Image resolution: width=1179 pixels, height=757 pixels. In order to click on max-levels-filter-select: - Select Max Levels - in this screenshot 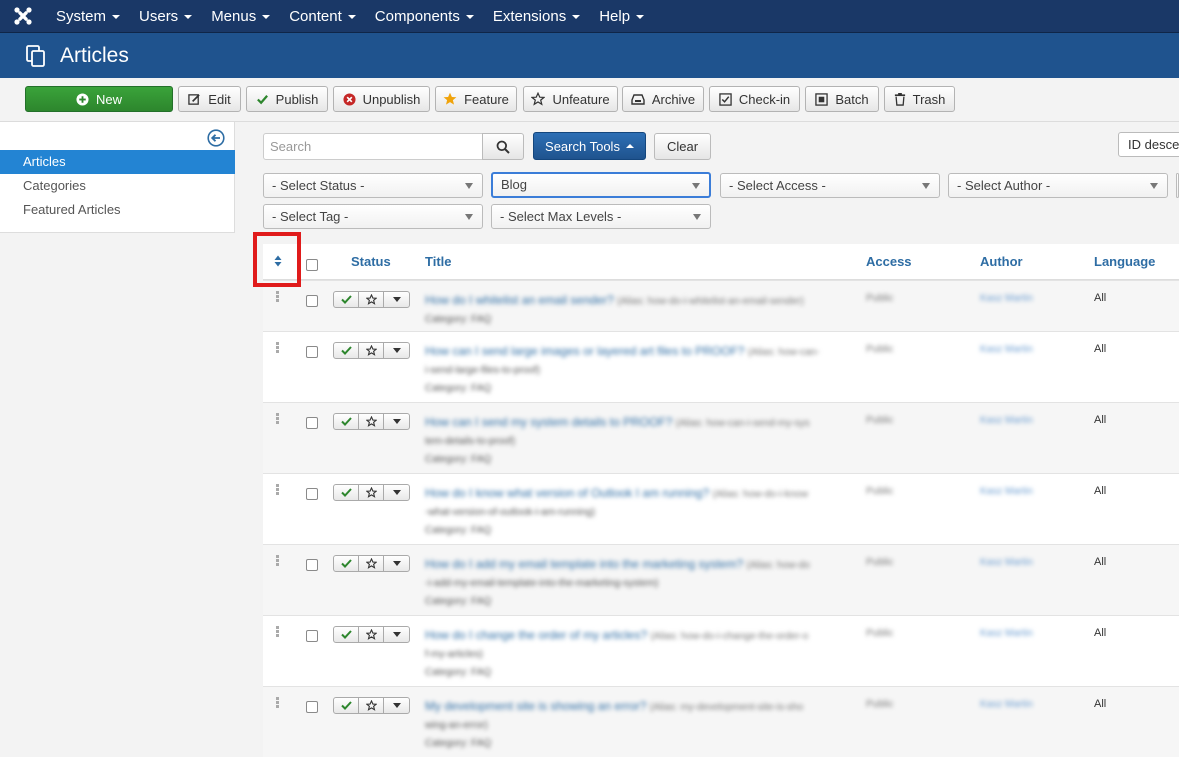, I will do `click(601, 216)`.